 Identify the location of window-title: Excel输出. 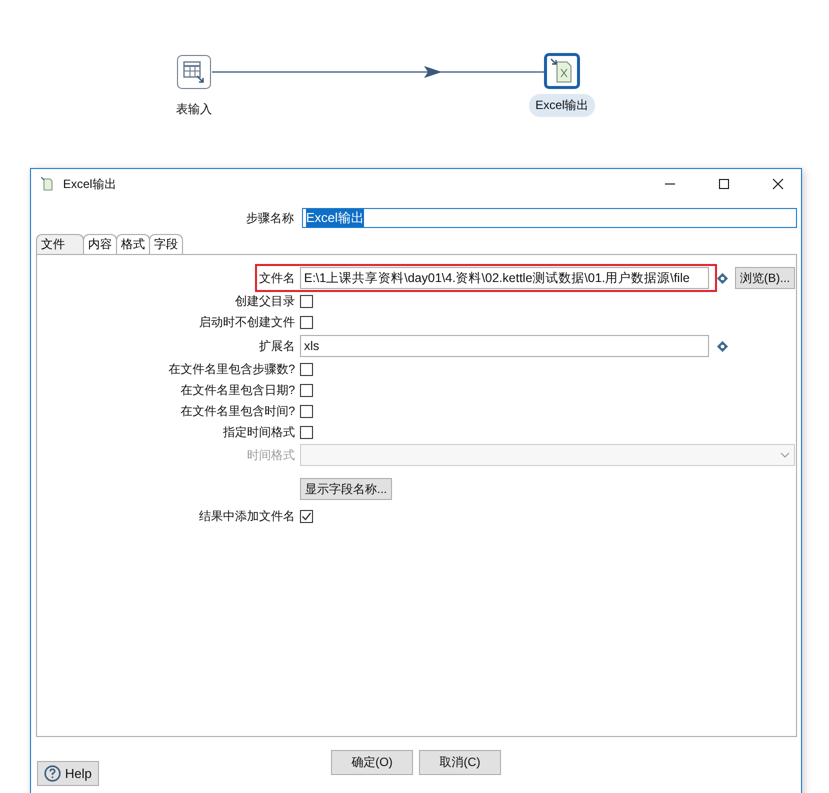
(89, 184).